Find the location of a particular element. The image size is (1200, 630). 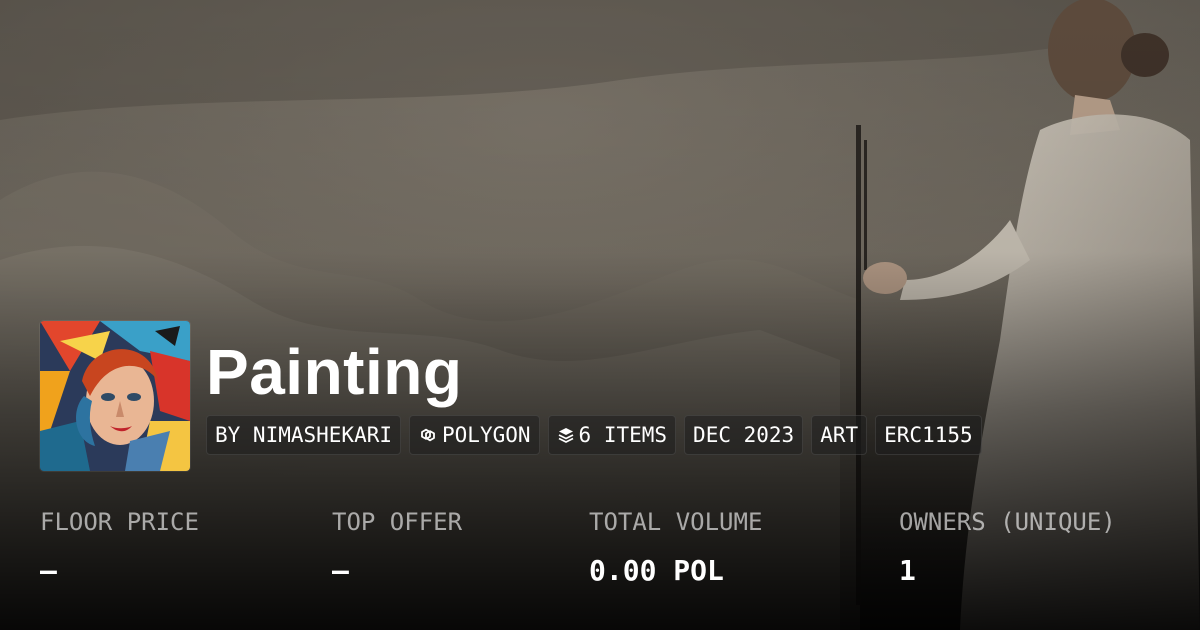

badge-date-label: DEC 2023 is located at coordinates (744, 435).